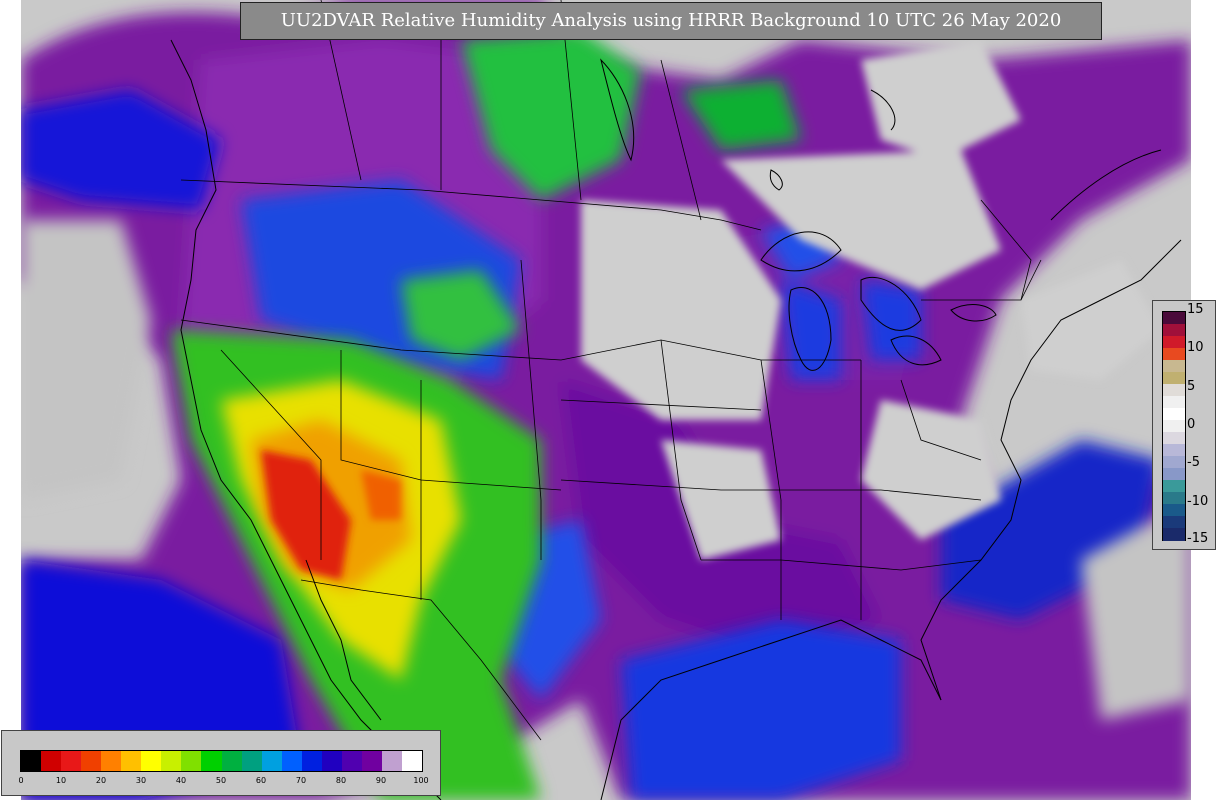  What do you see at coordinates (1195, 347) in the screenshot?
I see `diff-tick-10: 10` at bounding box center [1195, 347].